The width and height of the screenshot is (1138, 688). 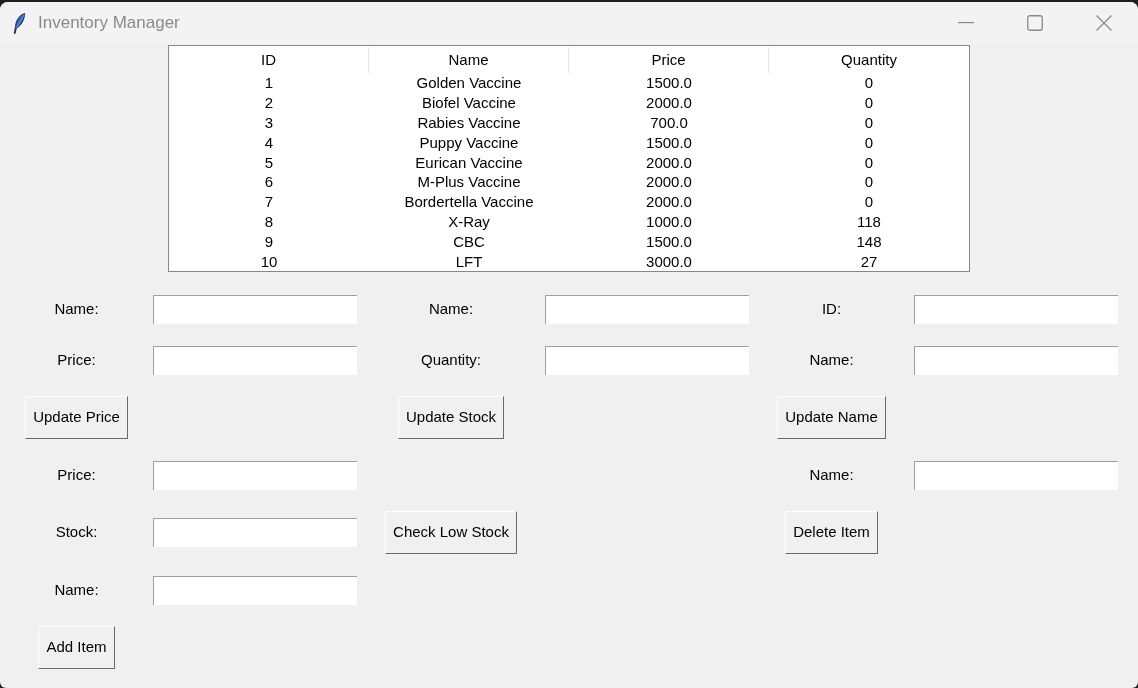 What do you see at coordinates (269, 162) in the screenshot?
I see `table-cell: 5` at bounding box center [269, 162].